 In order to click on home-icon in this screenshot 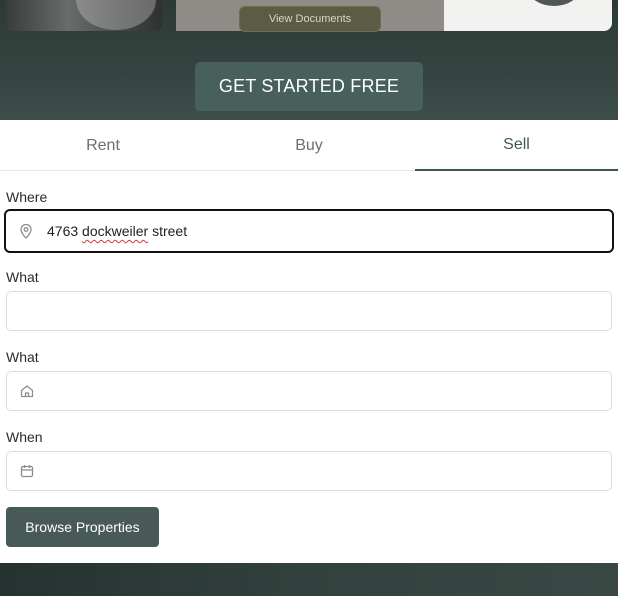, I will do `click(27, 391)`.